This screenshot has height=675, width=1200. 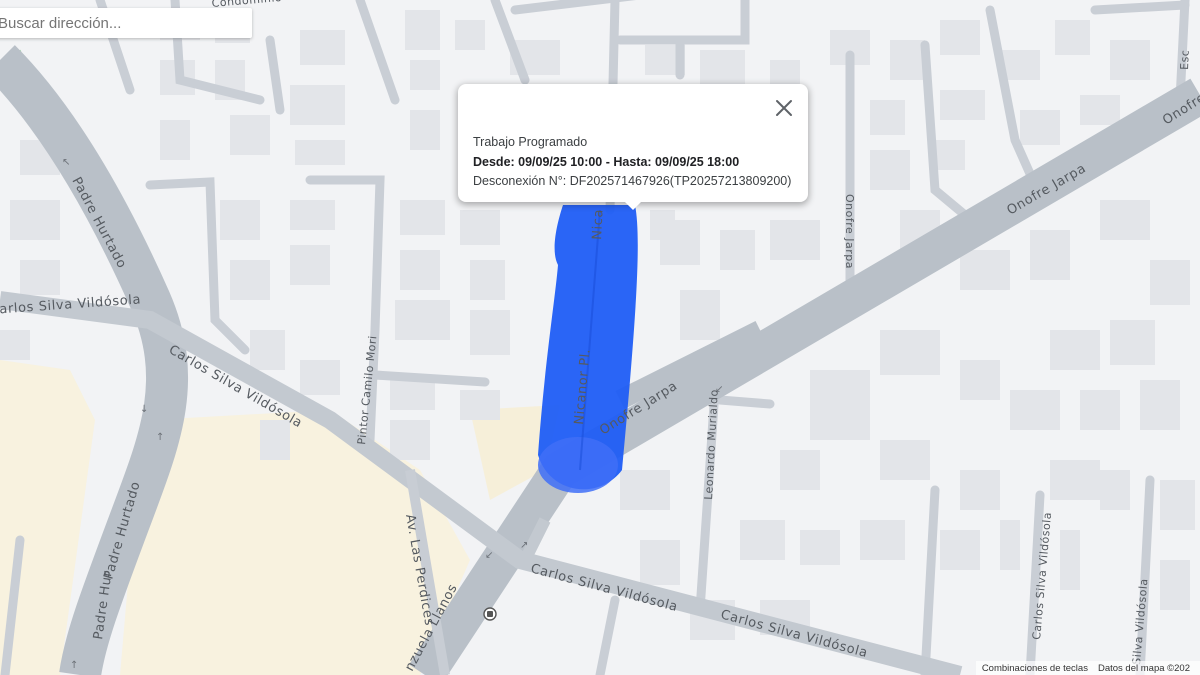 I want to click on popup-title: Trabajo Programado, so click(x=530, y=142).